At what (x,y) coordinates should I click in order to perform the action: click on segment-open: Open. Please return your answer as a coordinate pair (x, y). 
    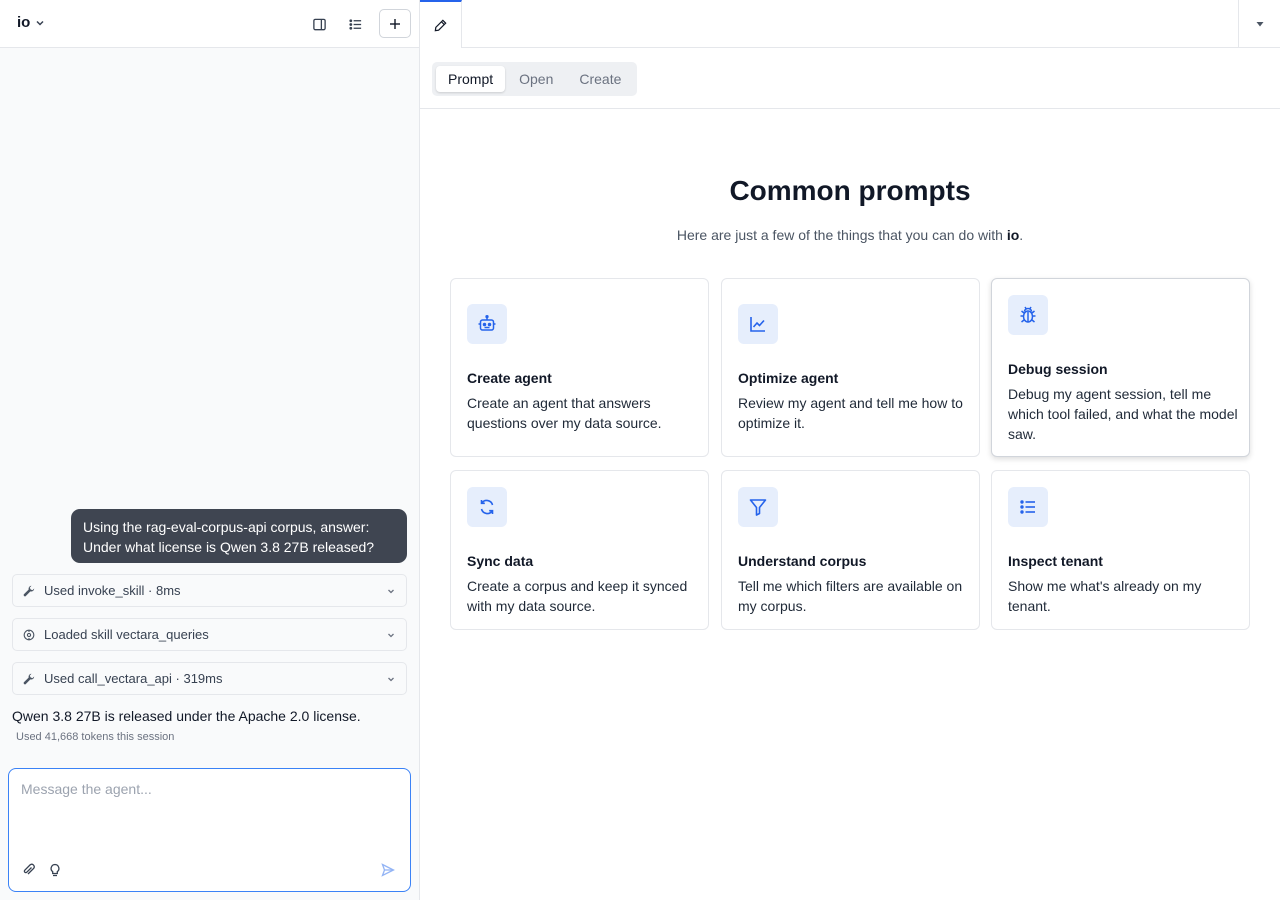
    Looking at the image, I should click on (536, 79).